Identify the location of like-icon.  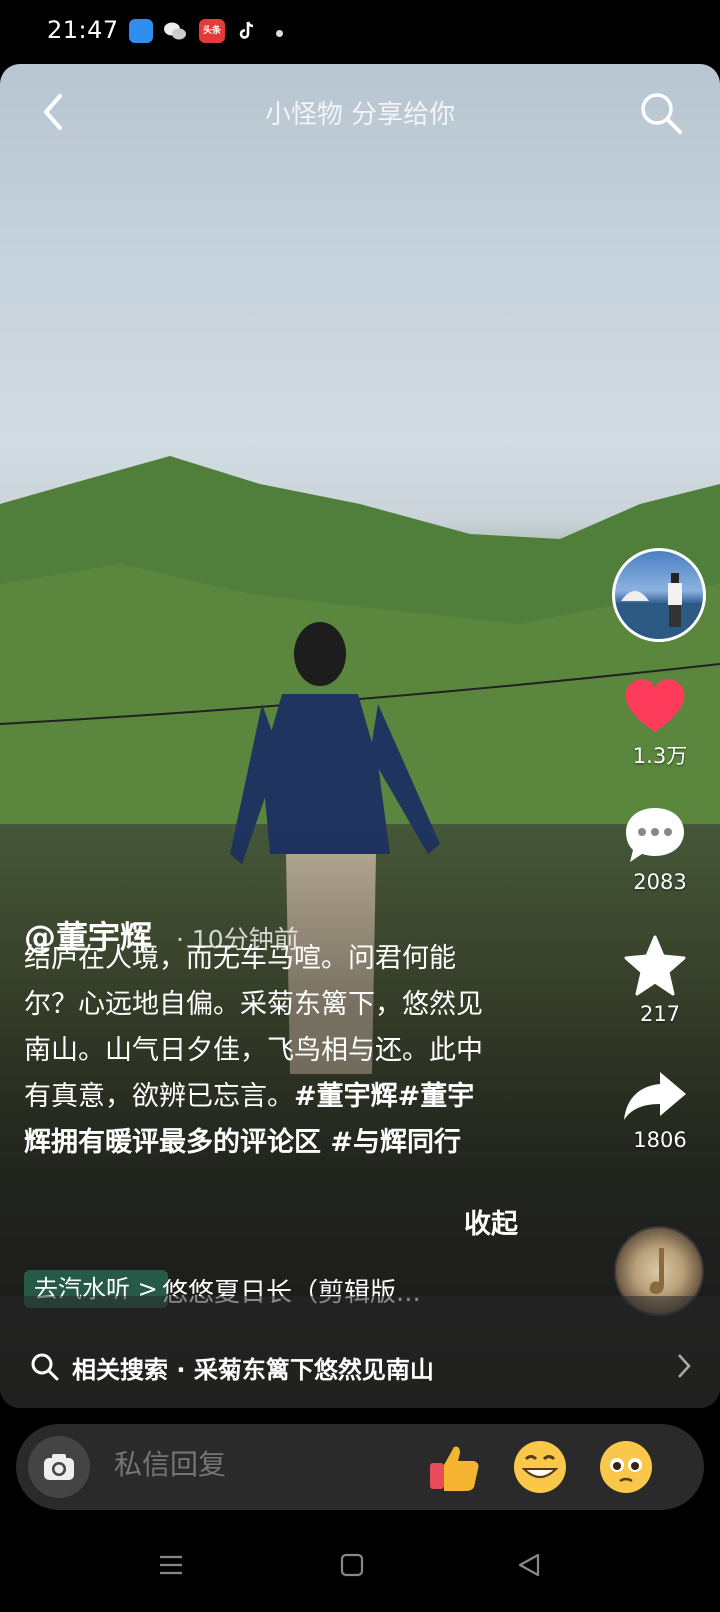
(655, 706).